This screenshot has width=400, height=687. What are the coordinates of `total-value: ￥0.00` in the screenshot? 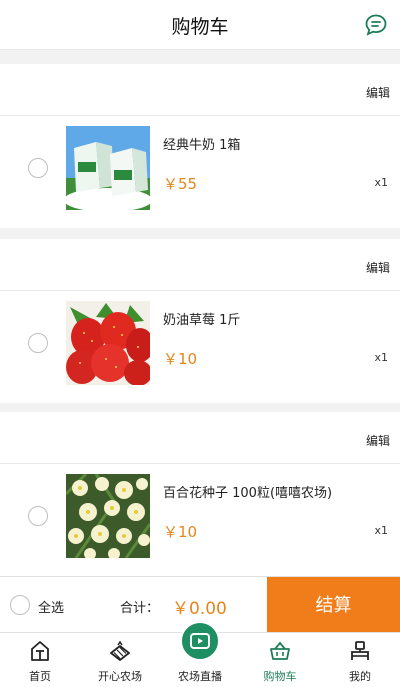 It's located at (199, 609).